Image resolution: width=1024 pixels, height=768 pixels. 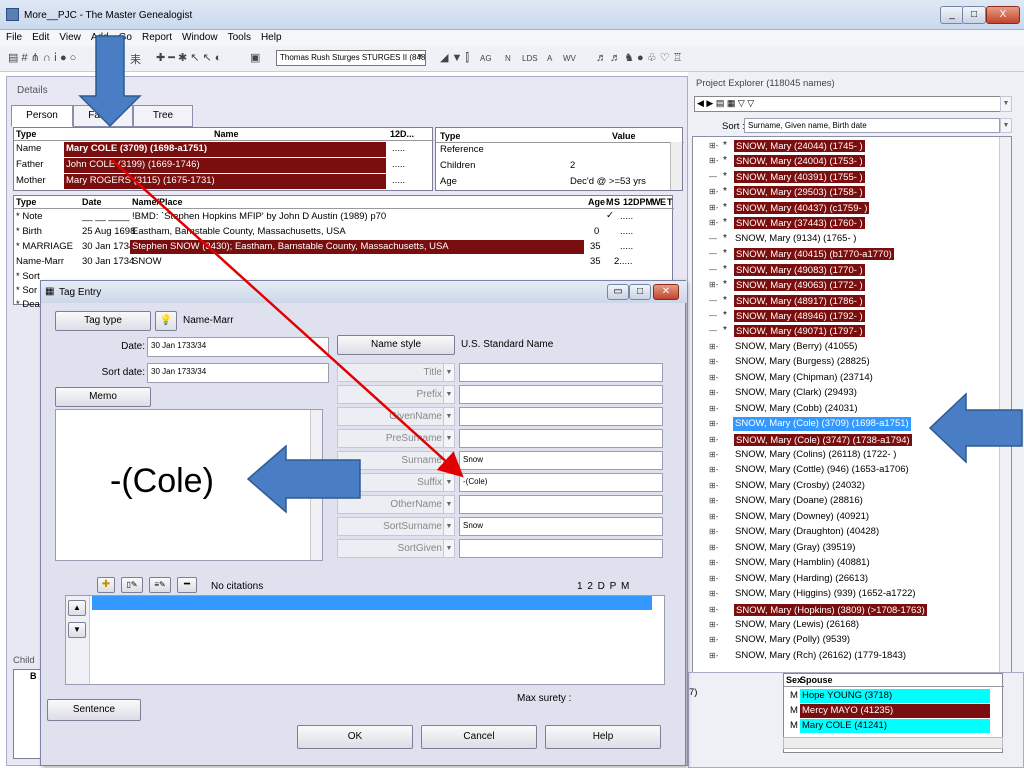 I want to click on field-input-prefix, so click(x=561, y=394).